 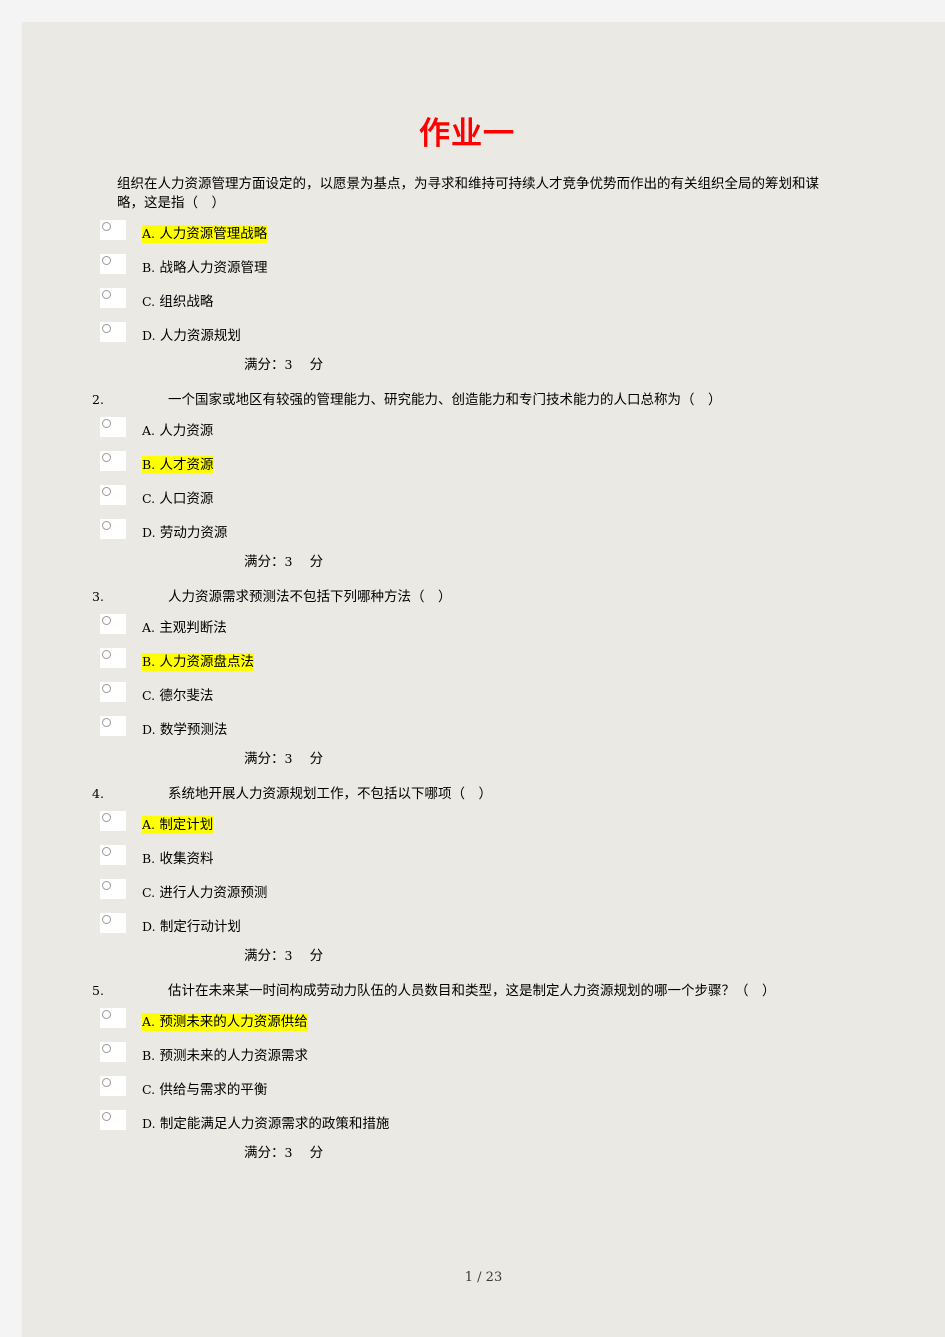 I want to click on option-row: A. 人力资源管理战略, so click(x=483, y=235).